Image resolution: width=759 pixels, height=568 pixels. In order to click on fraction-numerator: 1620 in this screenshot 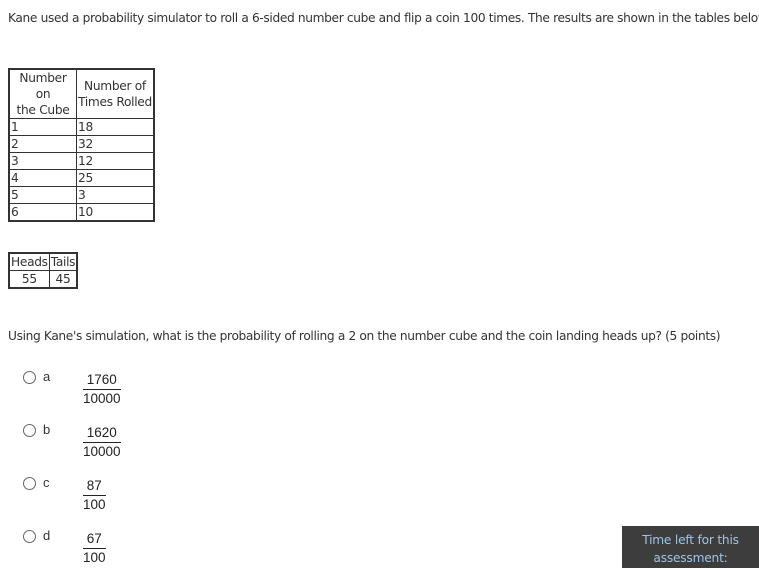, I will do `click(101, 432)`.